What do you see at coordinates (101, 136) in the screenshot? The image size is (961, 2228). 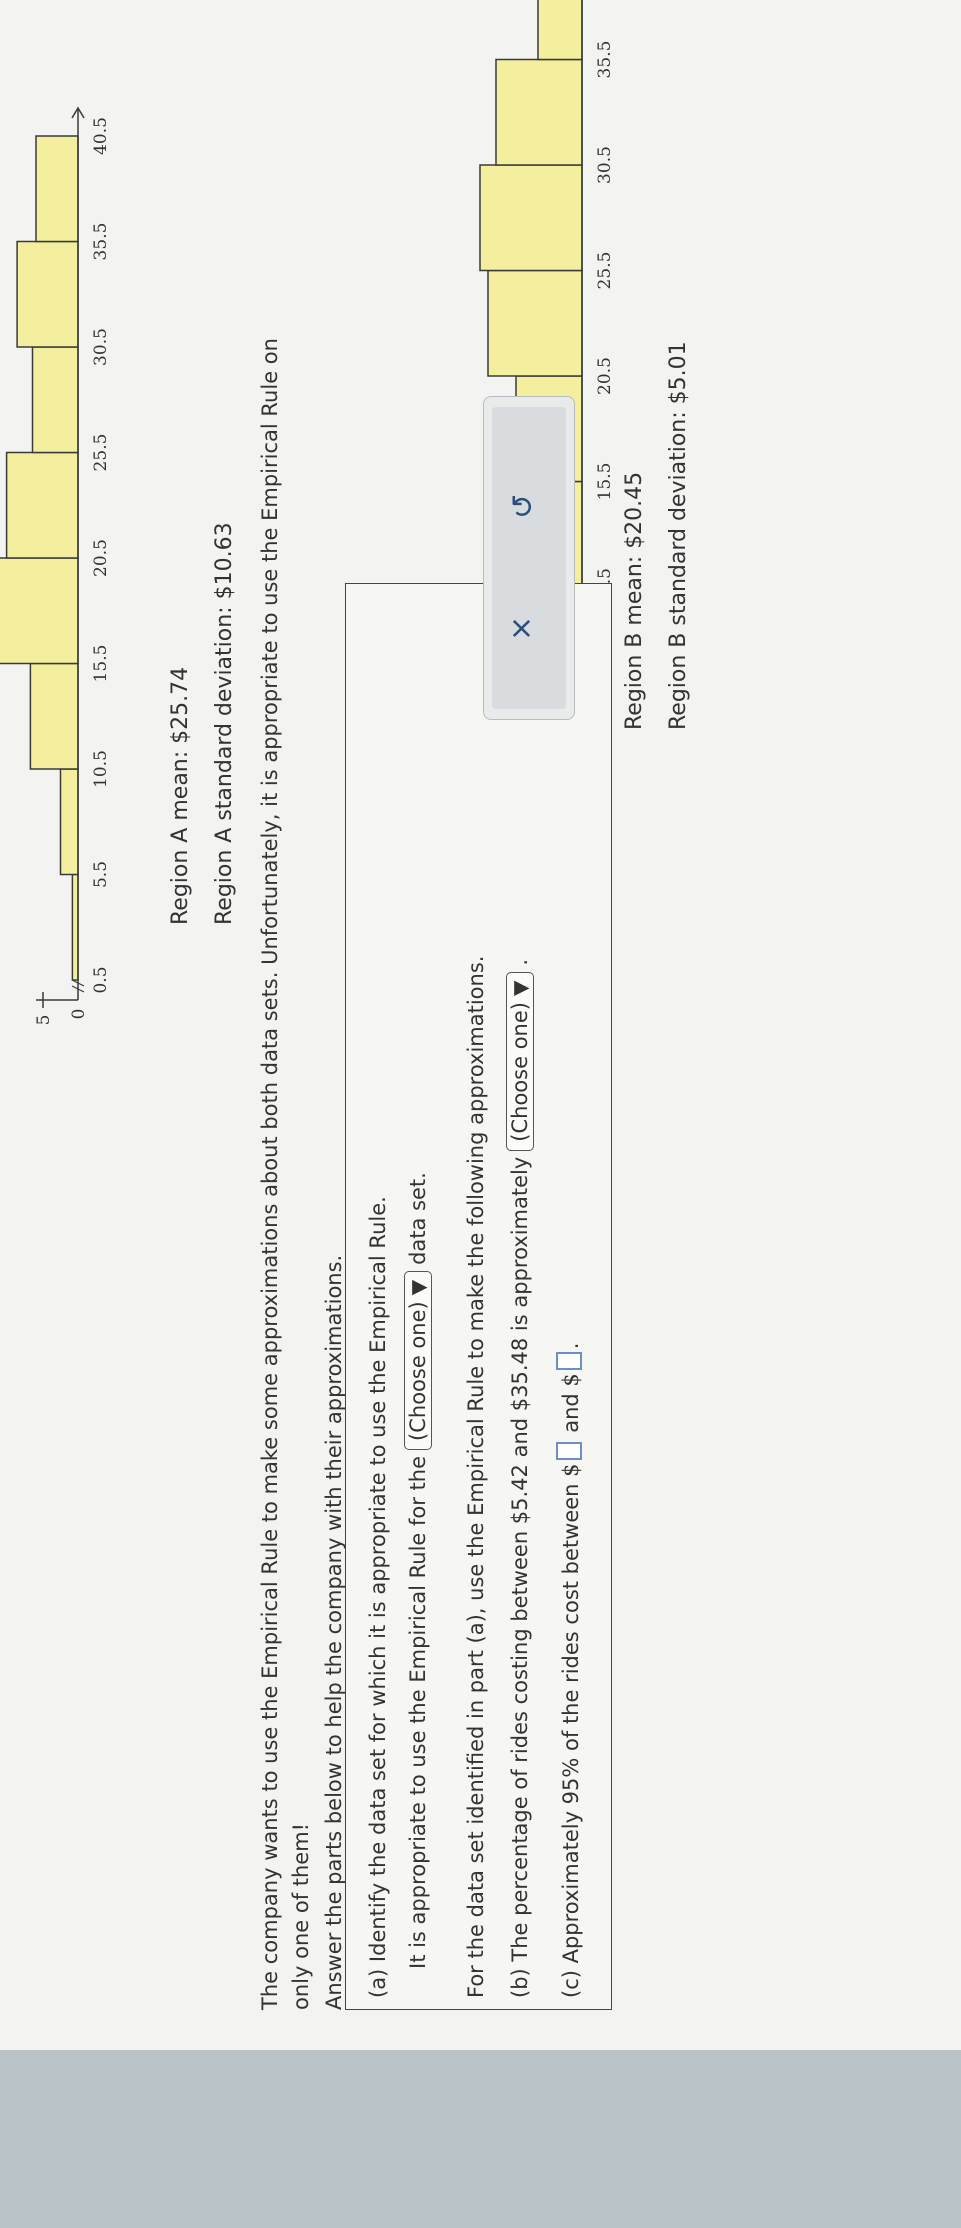 I see `x-tick-label: 40.5` at bounding box center [101, 136].